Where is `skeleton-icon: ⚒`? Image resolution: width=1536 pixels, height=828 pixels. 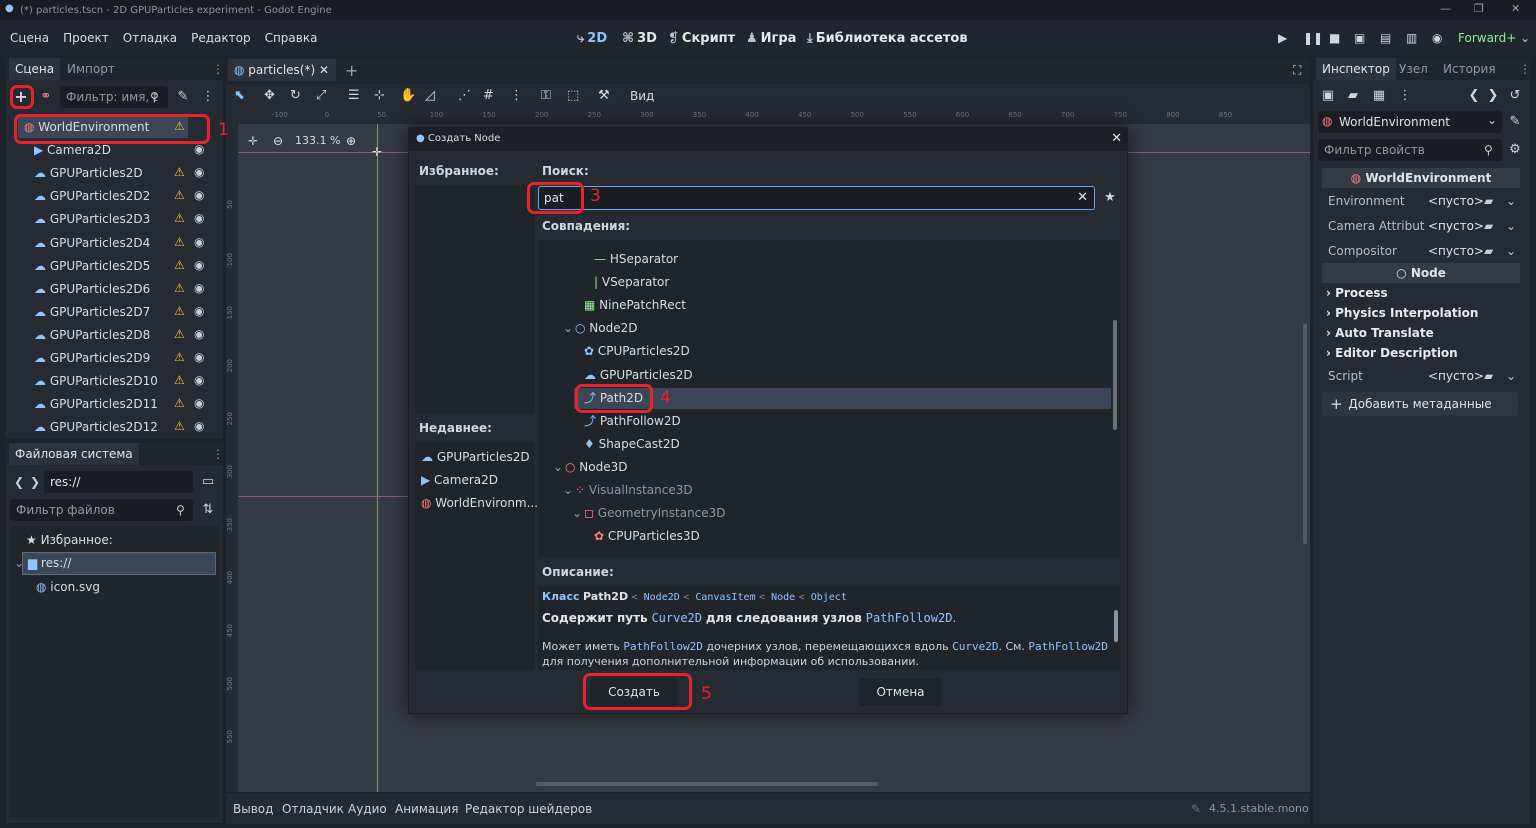 skeleton-icon: ⚒ is located at coordinates (604, 95).